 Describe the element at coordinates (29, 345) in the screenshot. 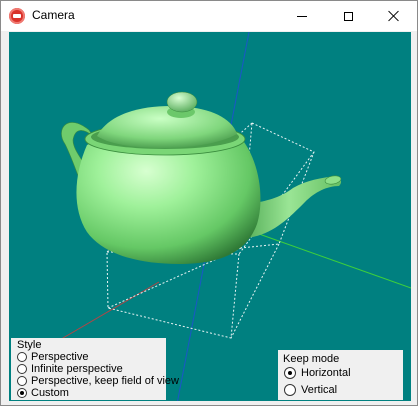

I see `style-legend: Style` at that location.